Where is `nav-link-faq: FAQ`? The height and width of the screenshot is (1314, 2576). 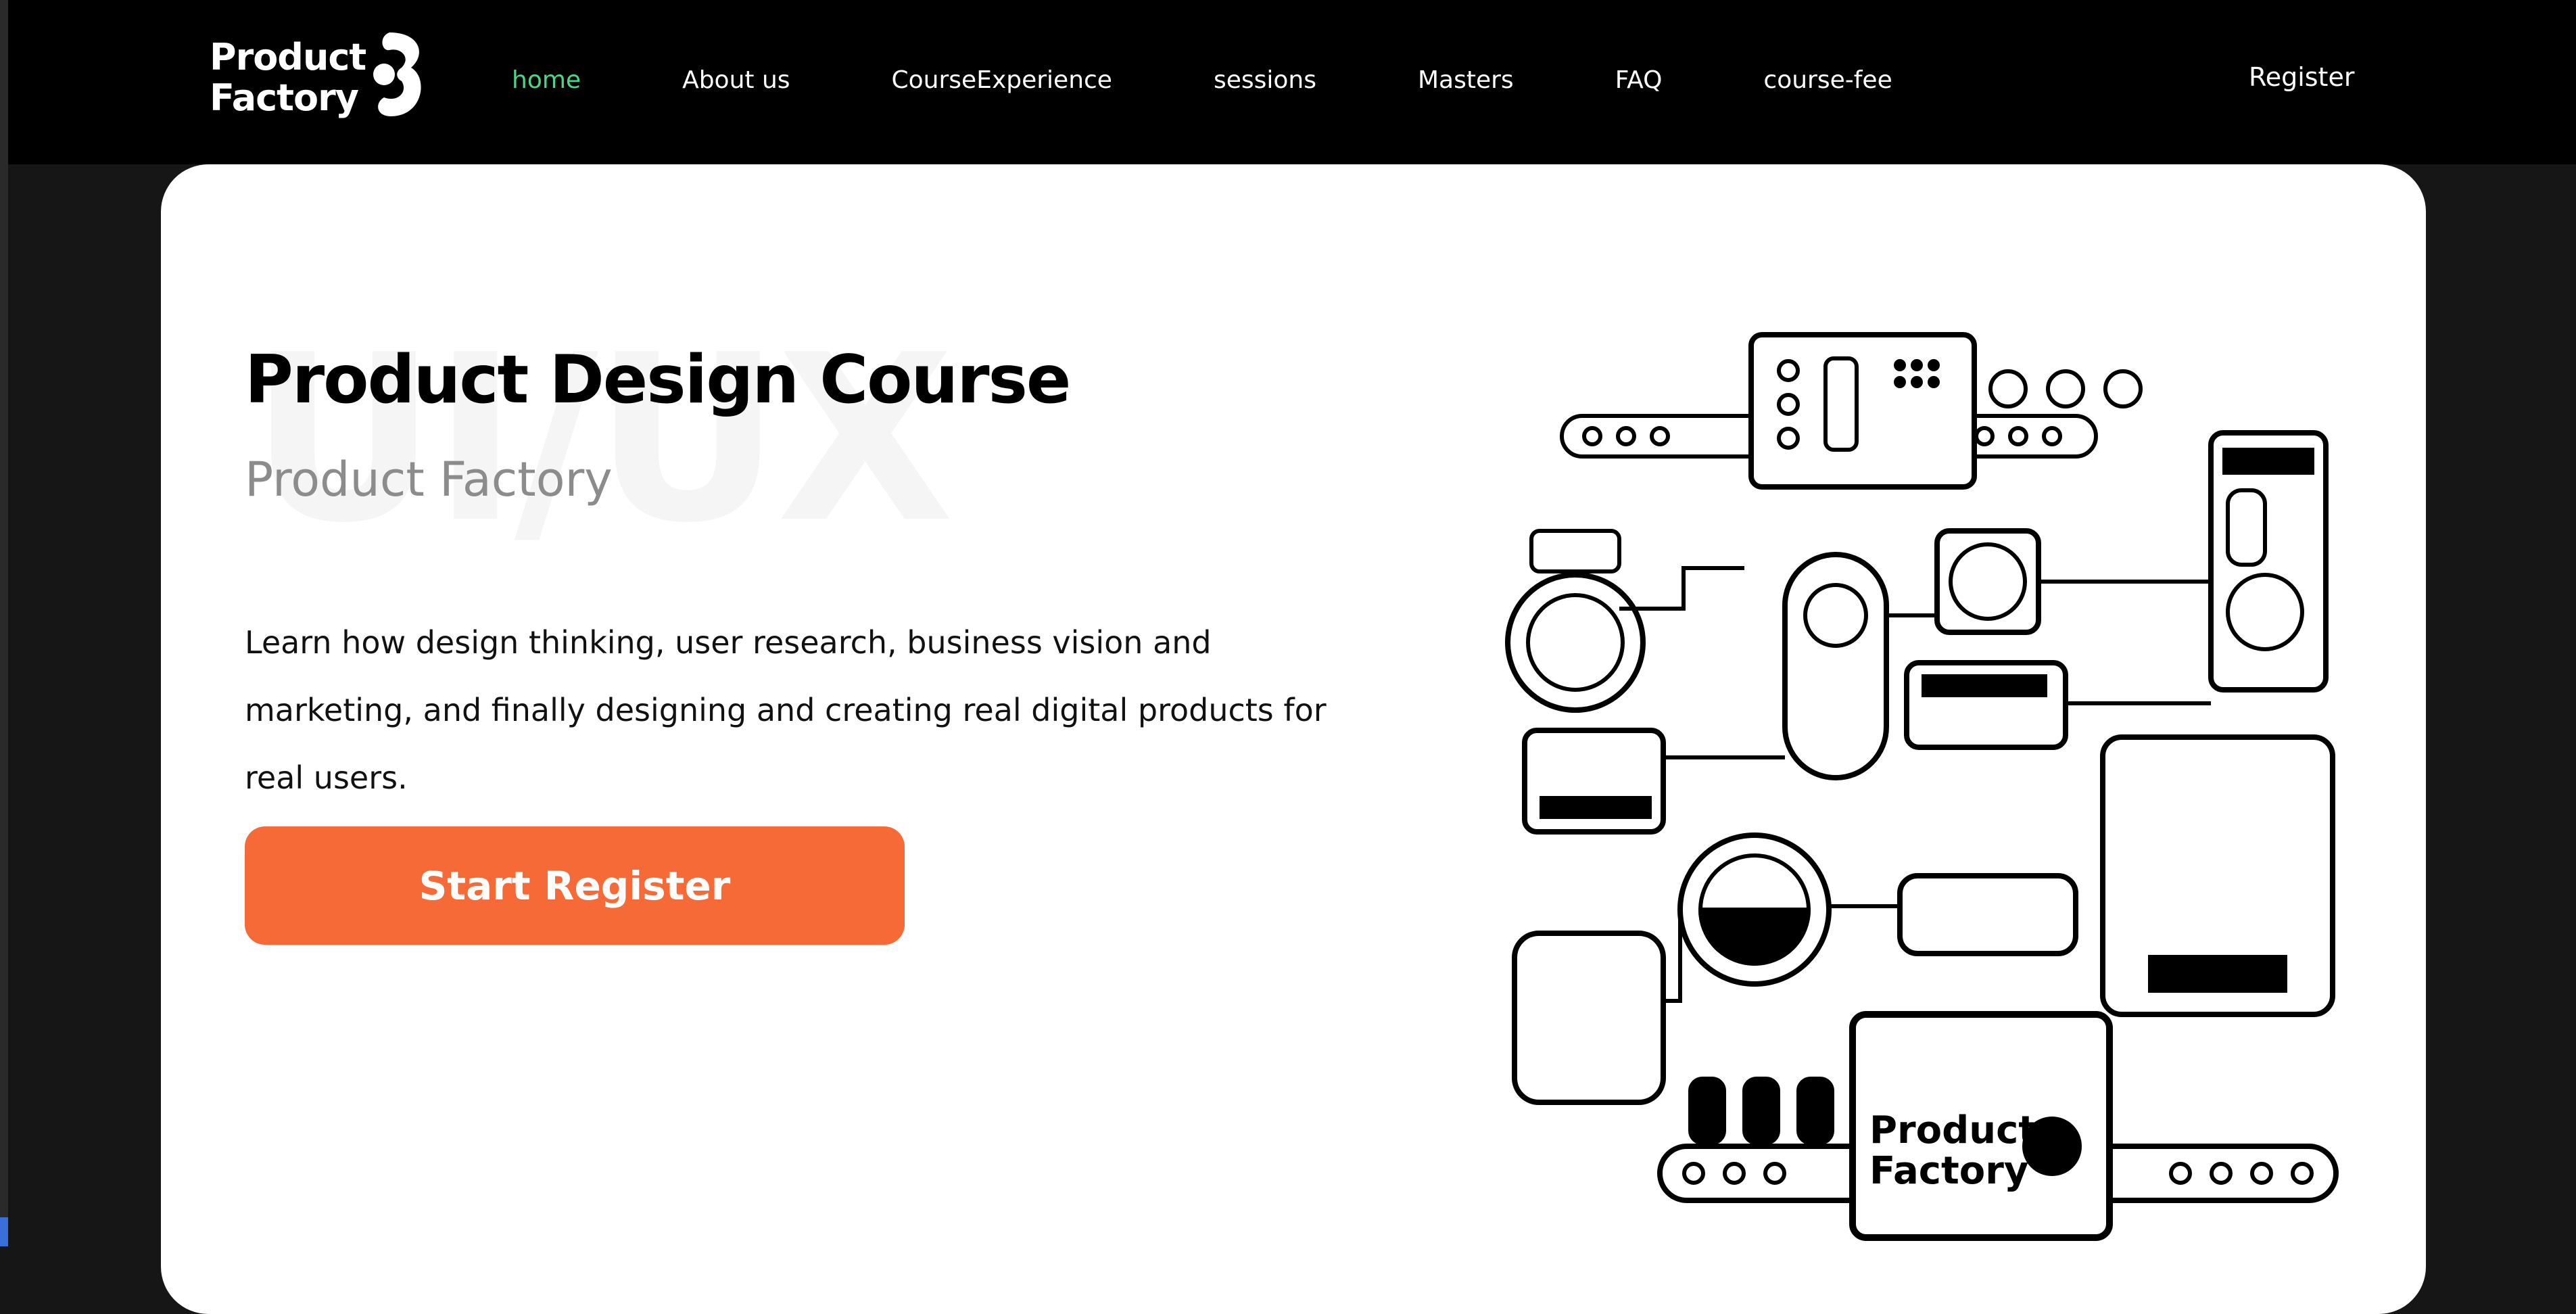 nav-link-faq: FAQ is located at coordinates (1639, 80).